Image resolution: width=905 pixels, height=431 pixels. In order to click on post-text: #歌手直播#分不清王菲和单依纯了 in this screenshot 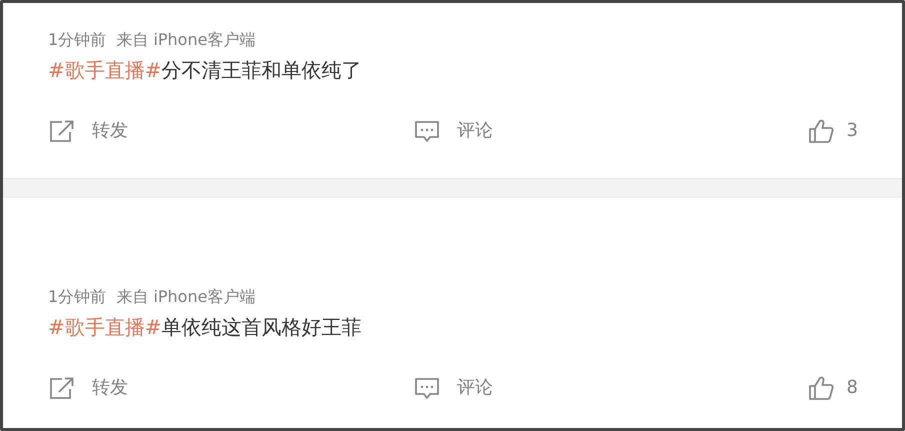, I will do `click(205, 70)`.